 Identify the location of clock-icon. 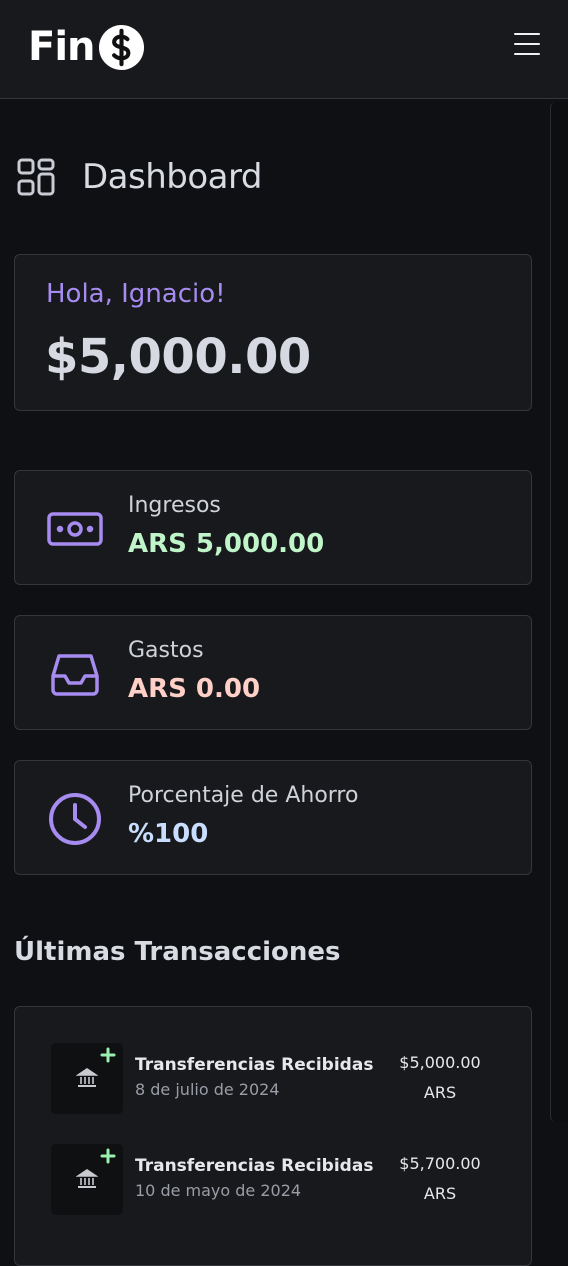
(75, 819).